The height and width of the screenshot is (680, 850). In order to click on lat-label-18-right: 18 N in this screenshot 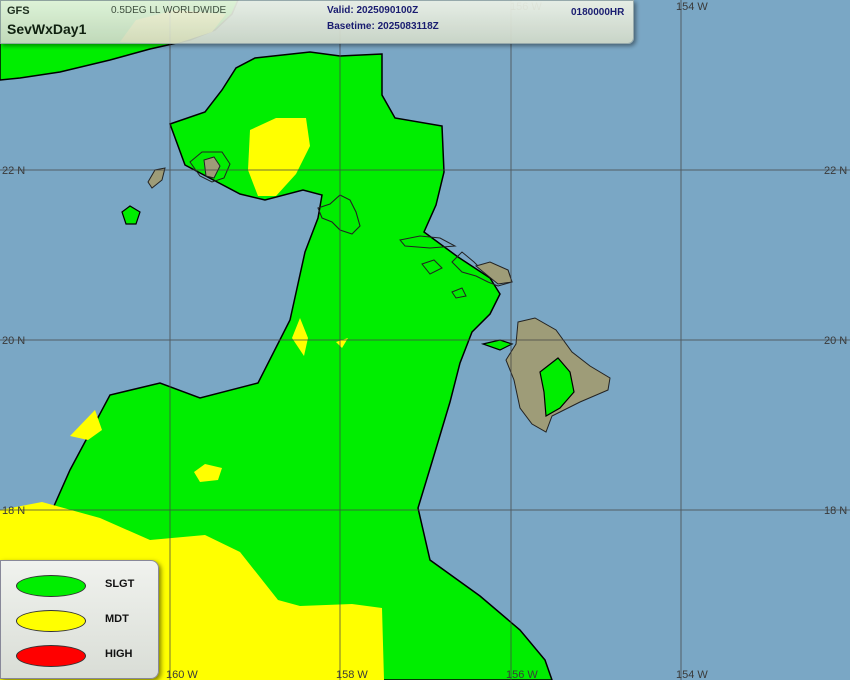, I will do `click(835, 511)`.